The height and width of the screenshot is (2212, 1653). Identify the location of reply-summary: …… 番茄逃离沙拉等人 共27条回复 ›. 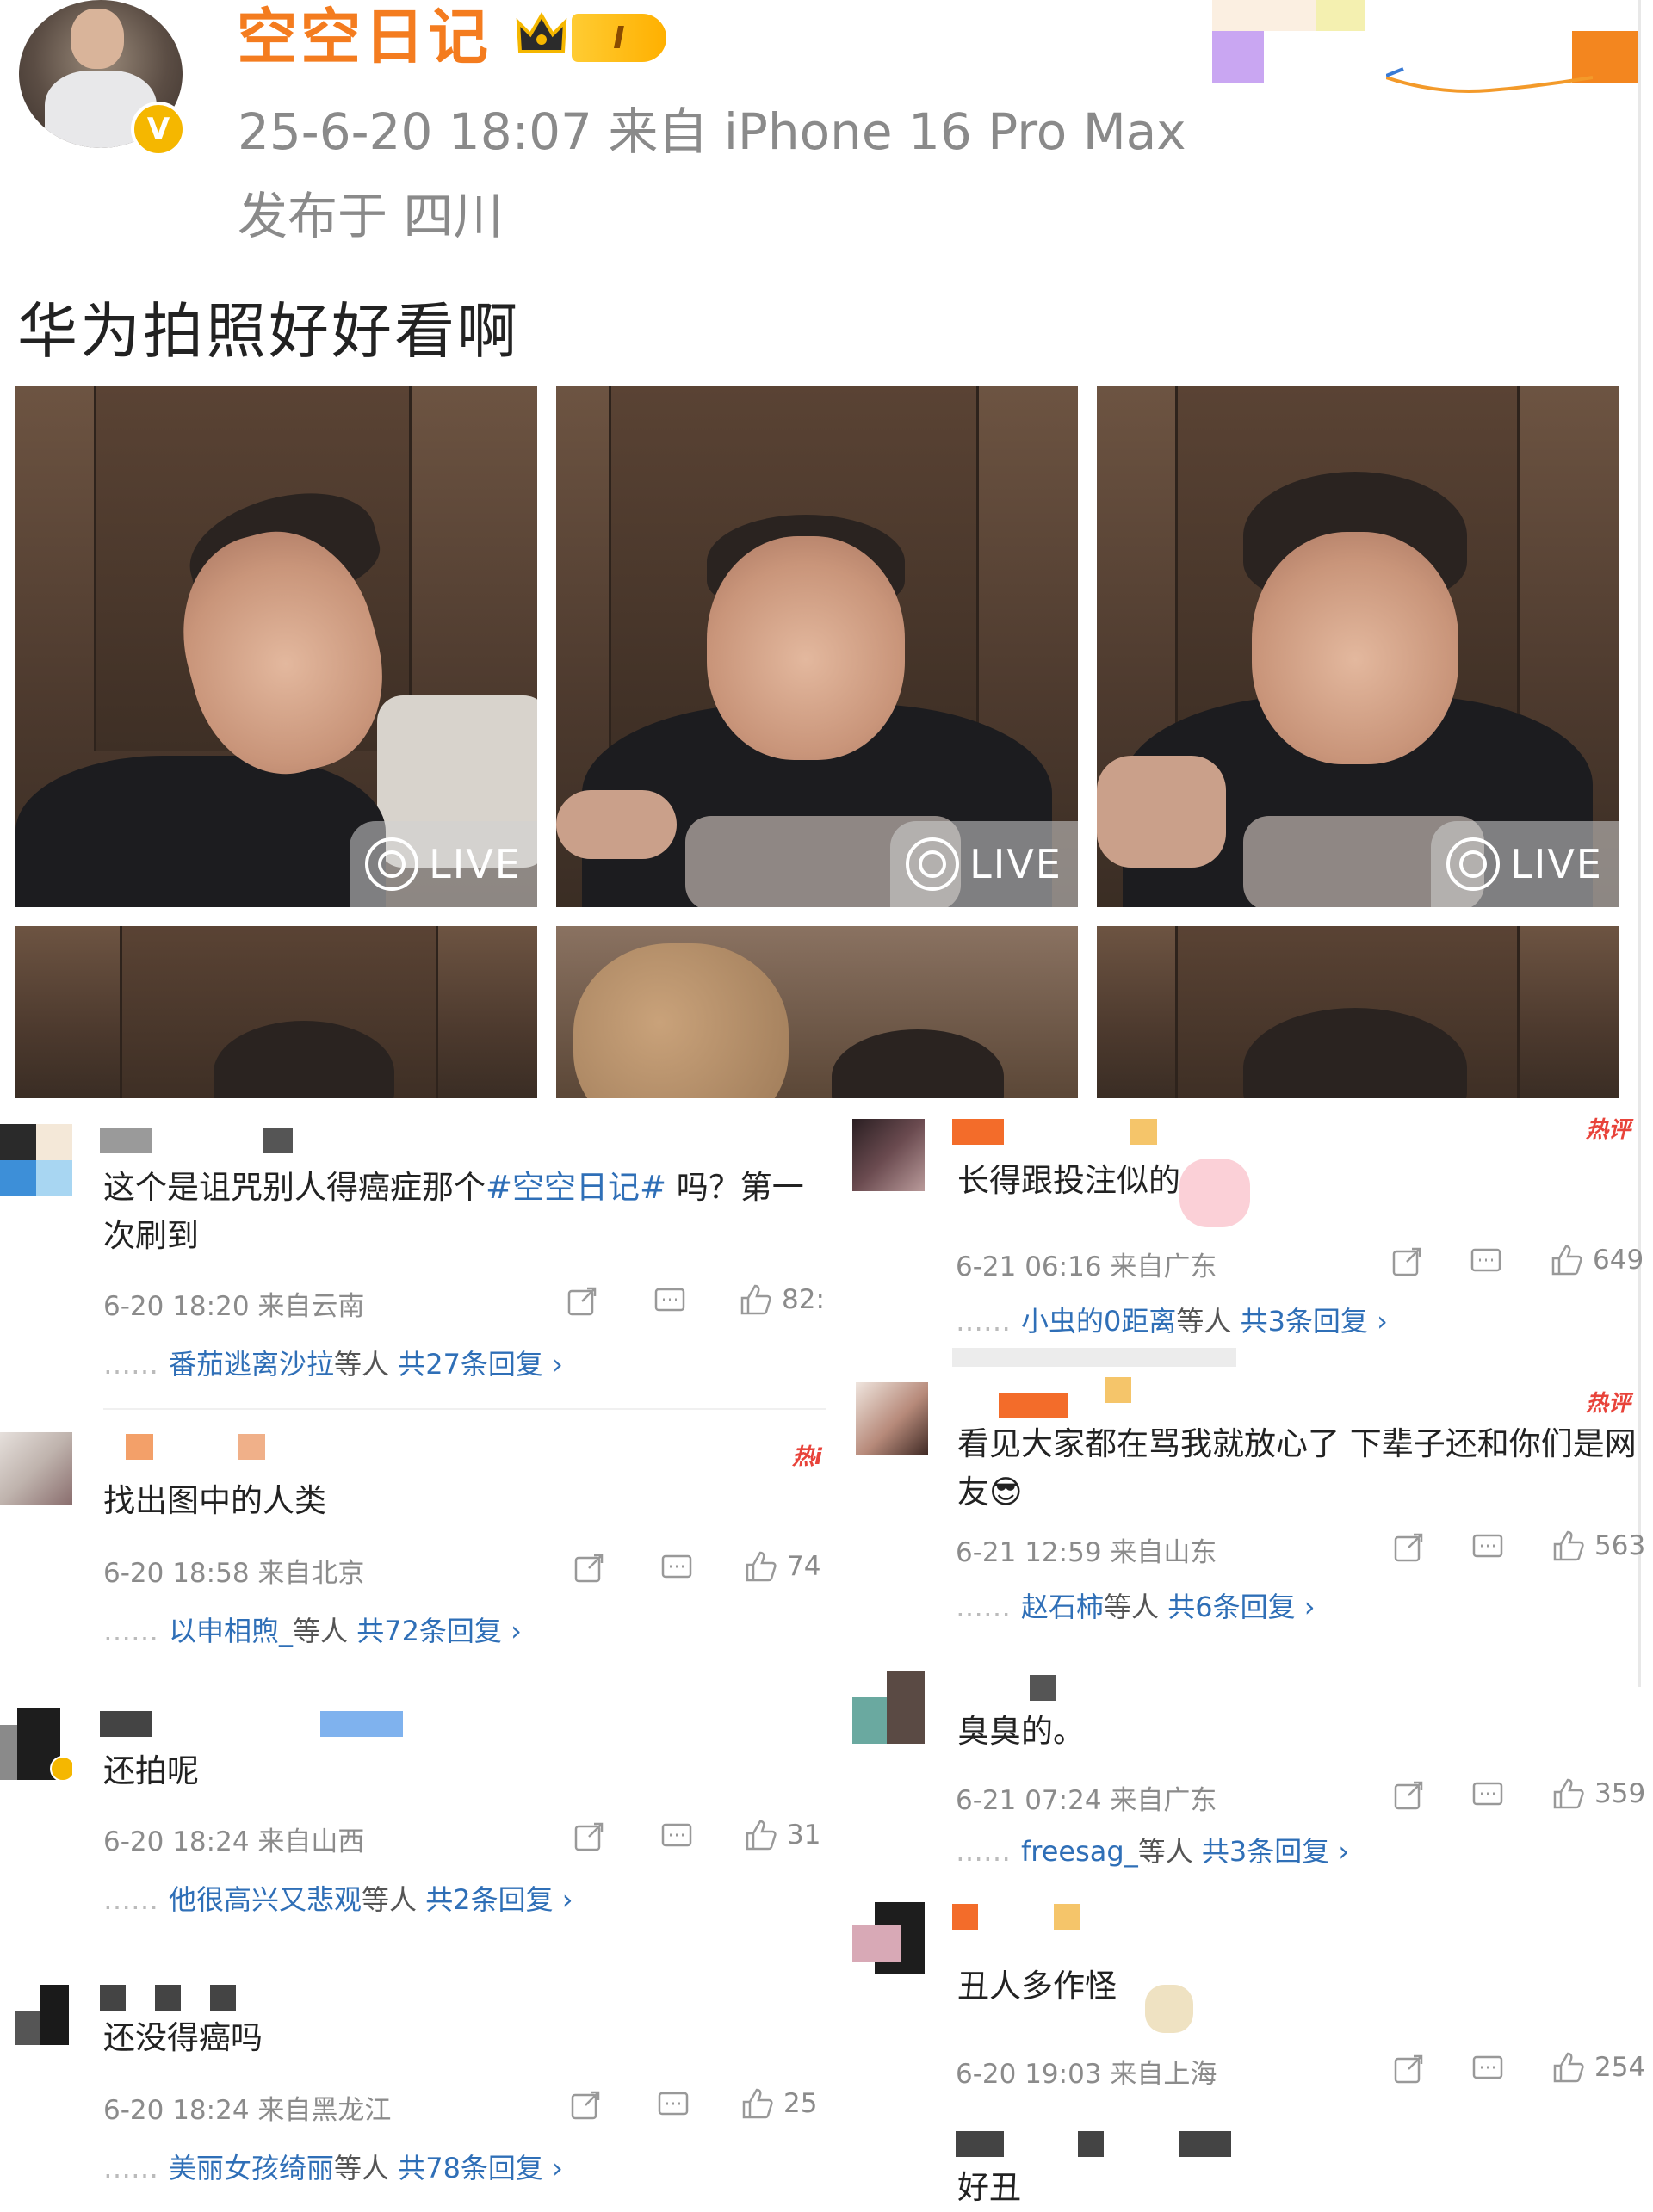
(333, 1362).